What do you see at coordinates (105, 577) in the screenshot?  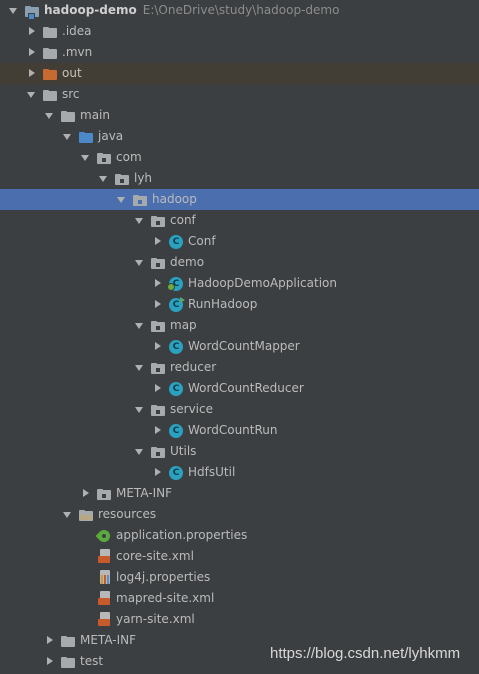 I see `properties-file-icon` at bounding box center [105, 577].